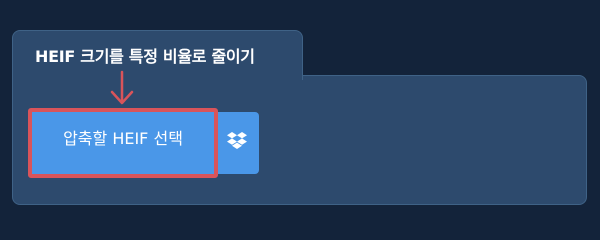 The image size is (600, 240). What do you see at coordinates (122, 87) in the screenshot?
I see `down-arrow-icon` at bounding box center [122, 87].